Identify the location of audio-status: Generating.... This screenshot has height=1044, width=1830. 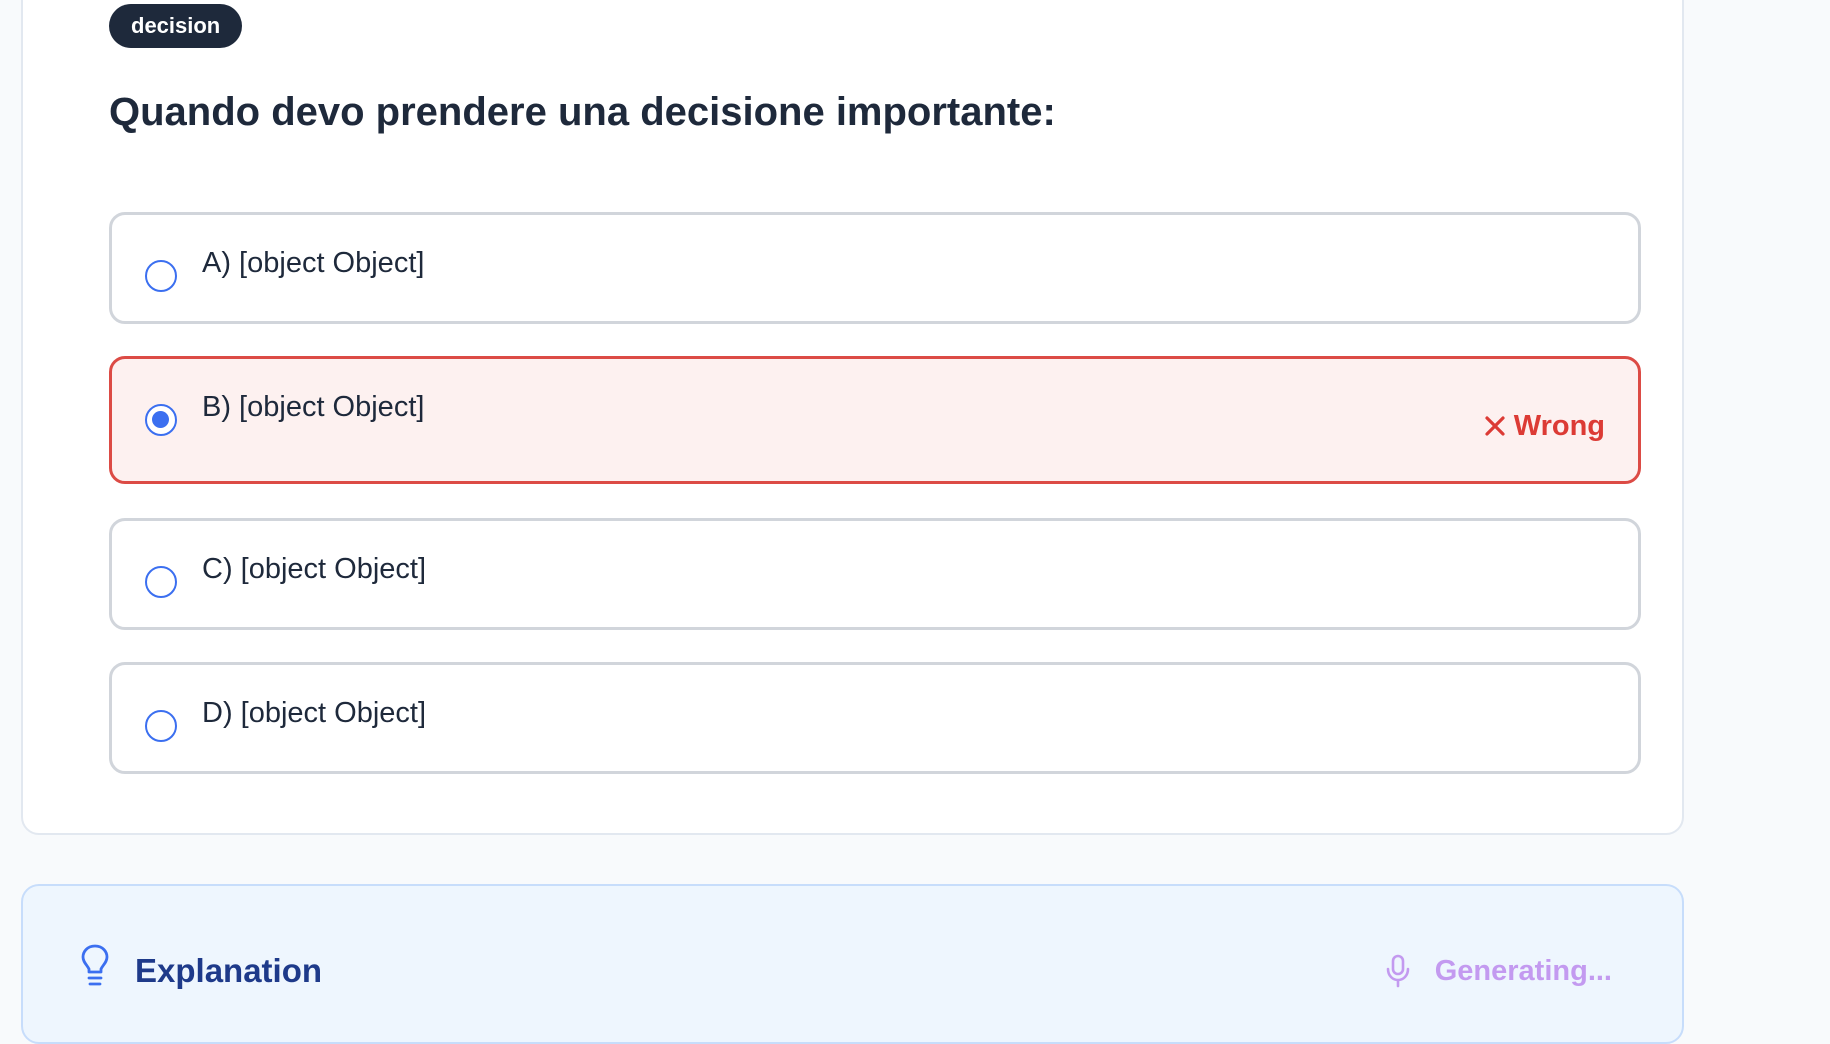
(1498, 971).